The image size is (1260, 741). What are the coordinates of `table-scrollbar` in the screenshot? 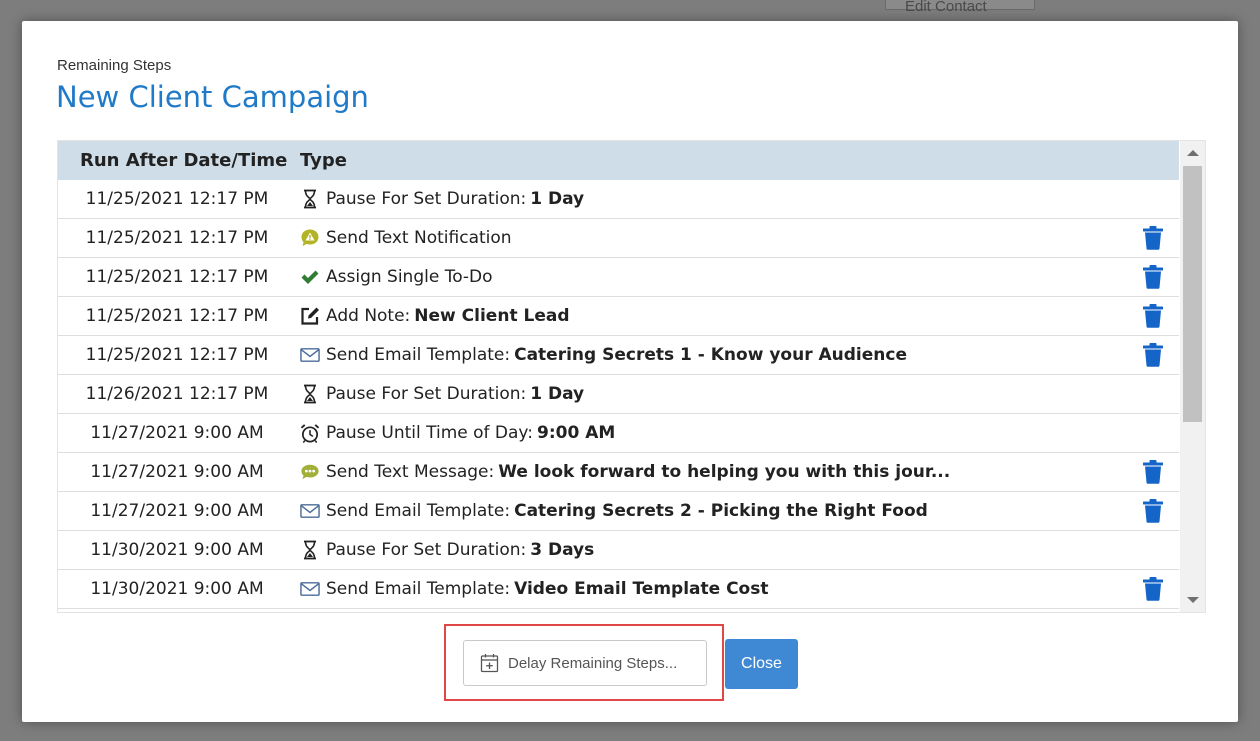 It's located at (1192, 376).